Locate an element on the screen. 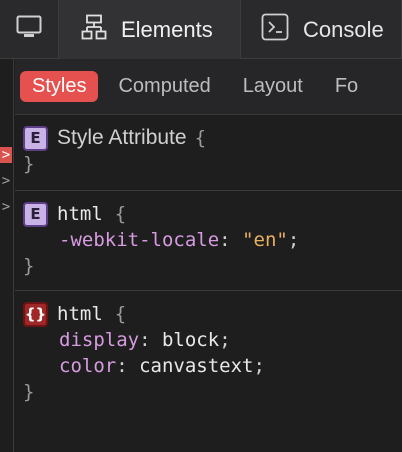  dom-tree-gutter: > > > is located at coordinates (7, 255).